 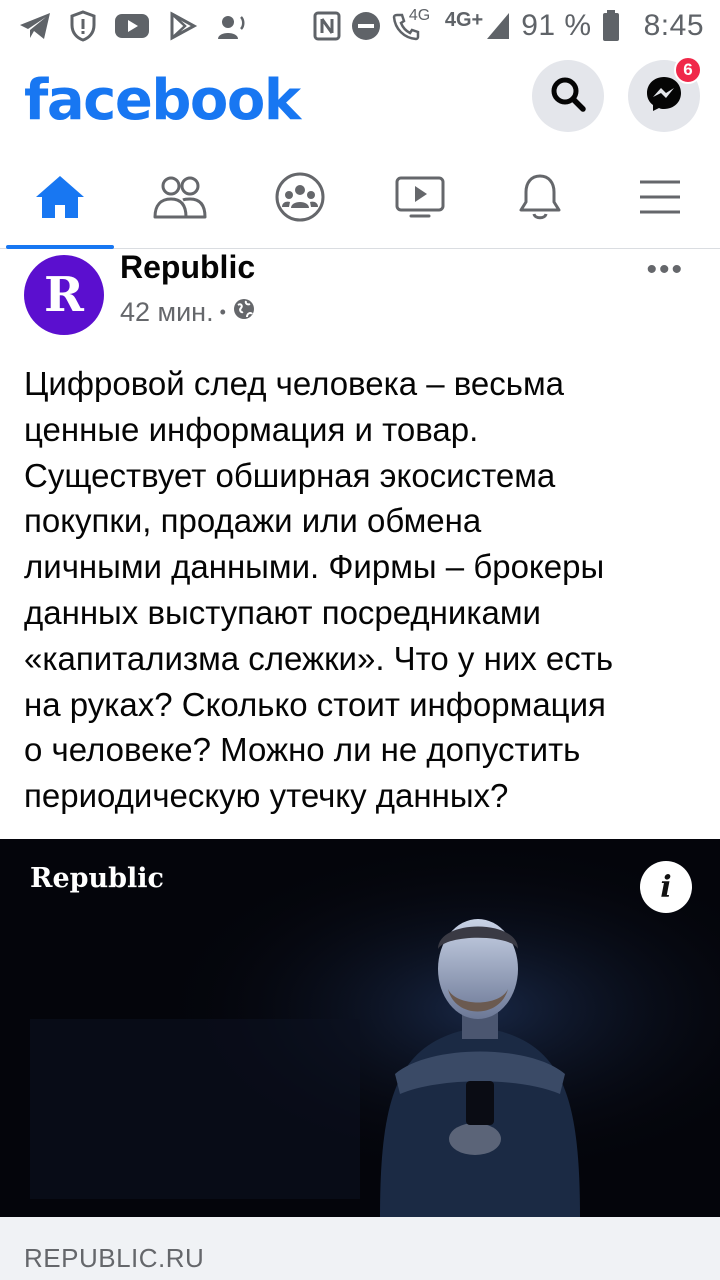 I want to click on shield-alert-icon, so click(x=83, y=26).